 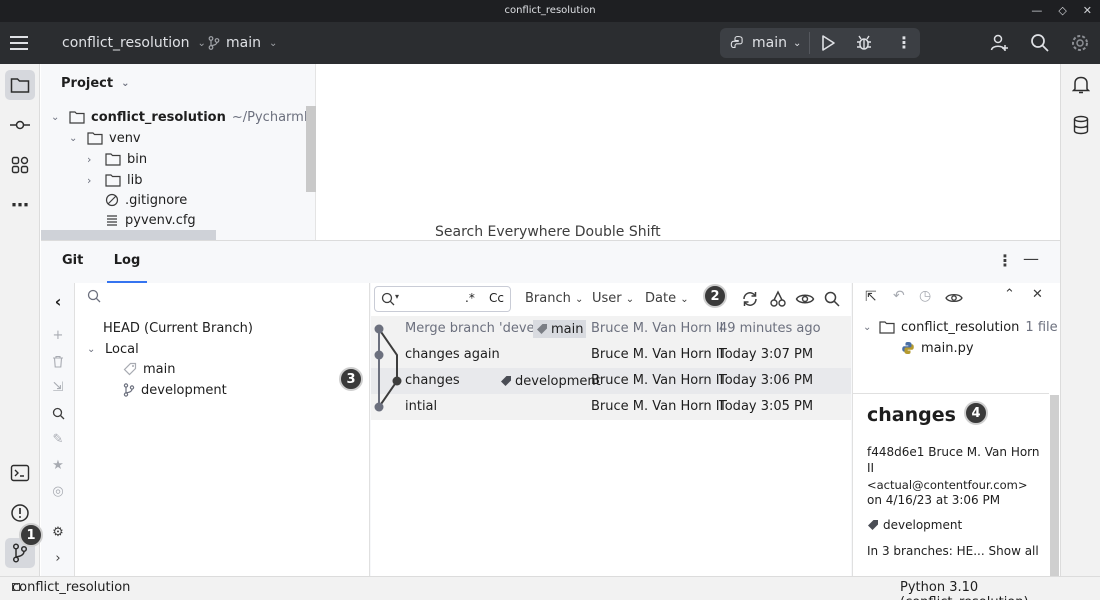 I want to click on show-all-link: Show all, so click(x=1014, y=551).